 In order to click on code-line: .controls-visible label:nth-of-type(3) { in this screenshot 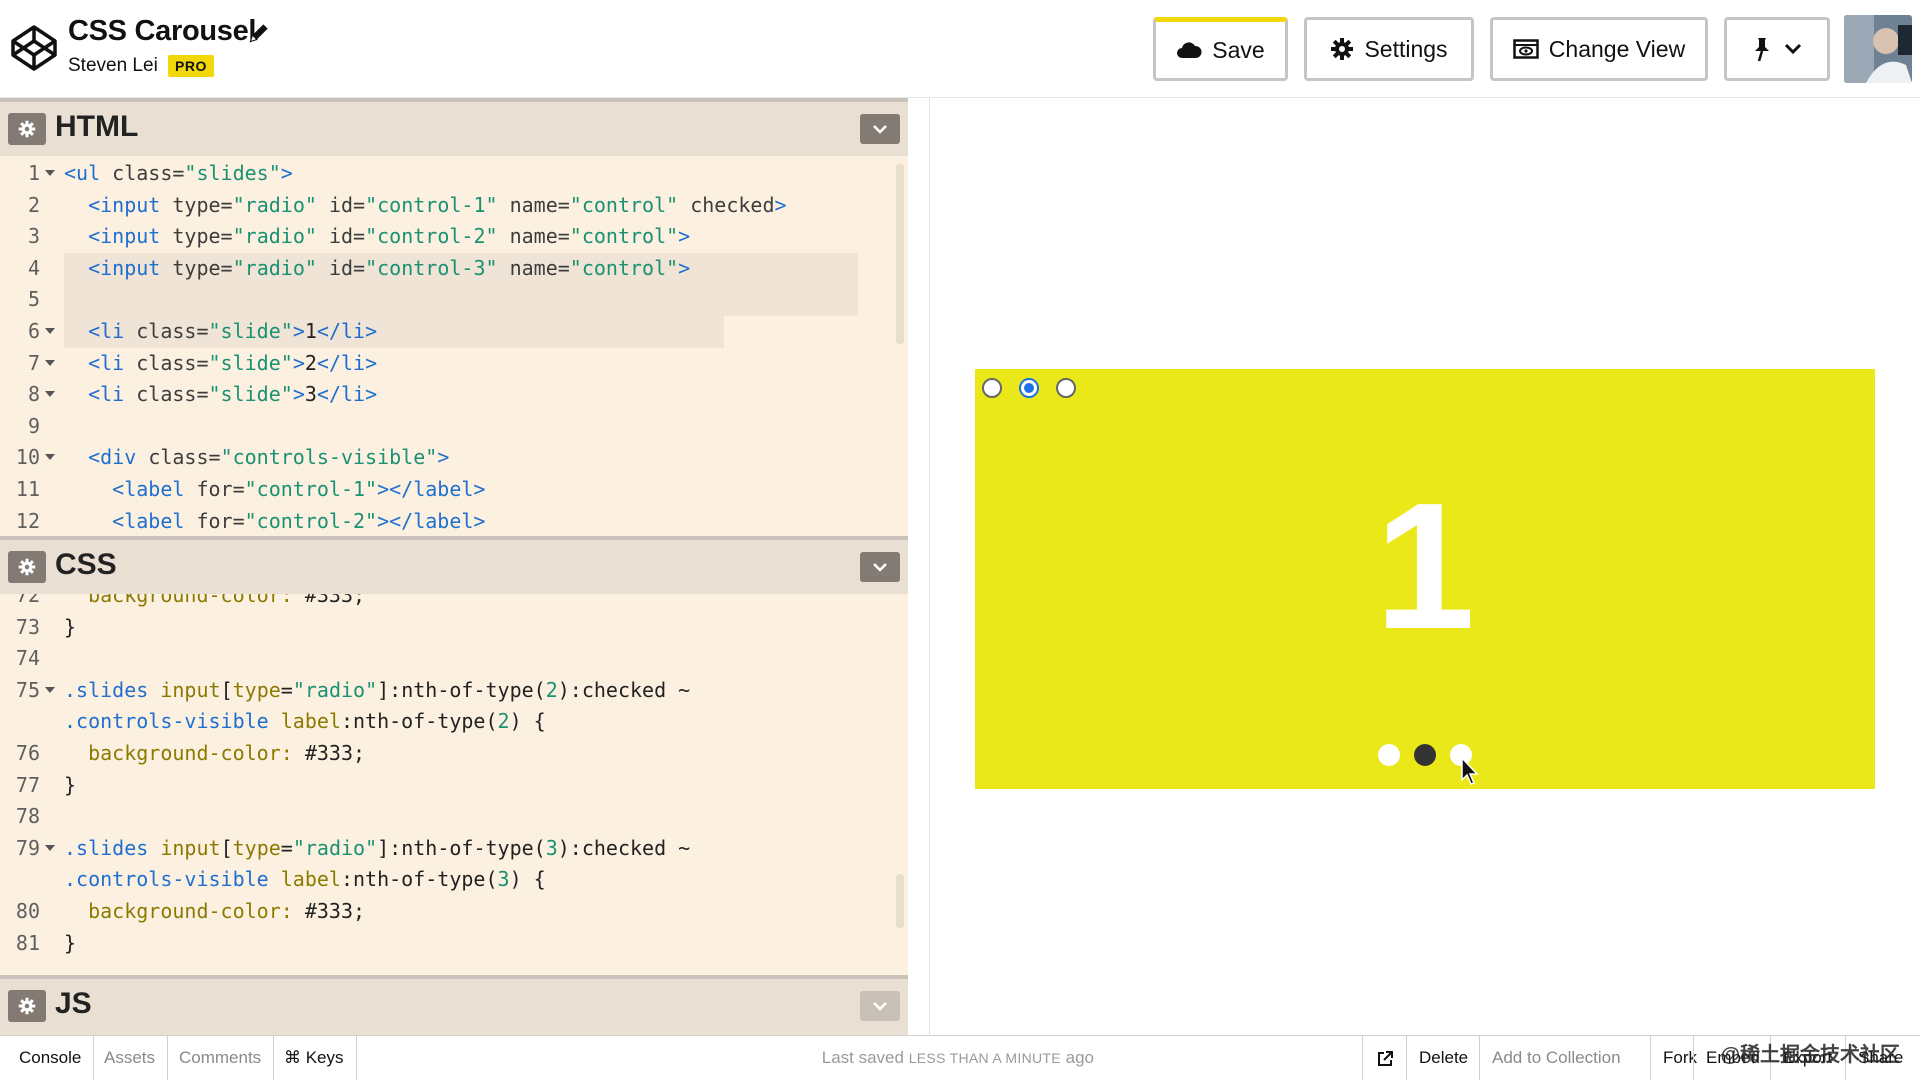, I will do `click(305, 879)`.